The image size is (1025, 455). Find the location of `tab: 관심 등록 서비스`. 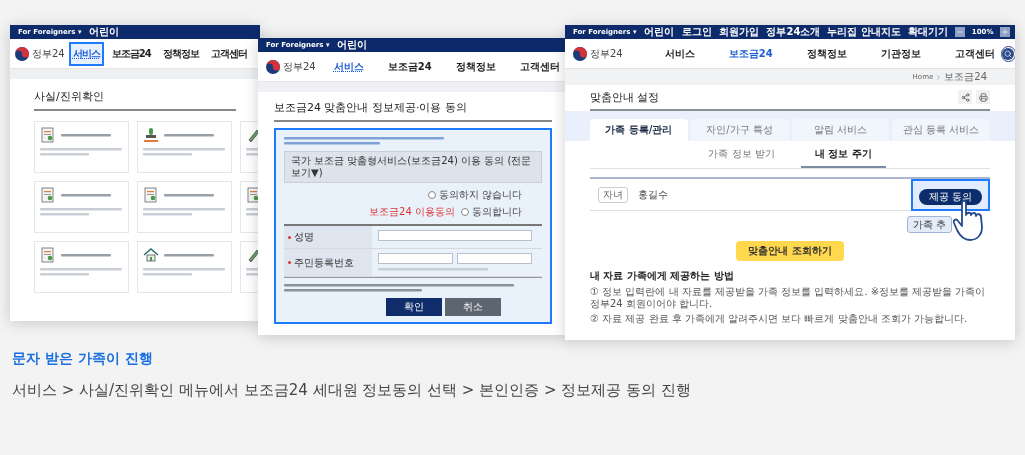

tab: 관심 등록 서비스 is located at coordinates (941, 130).